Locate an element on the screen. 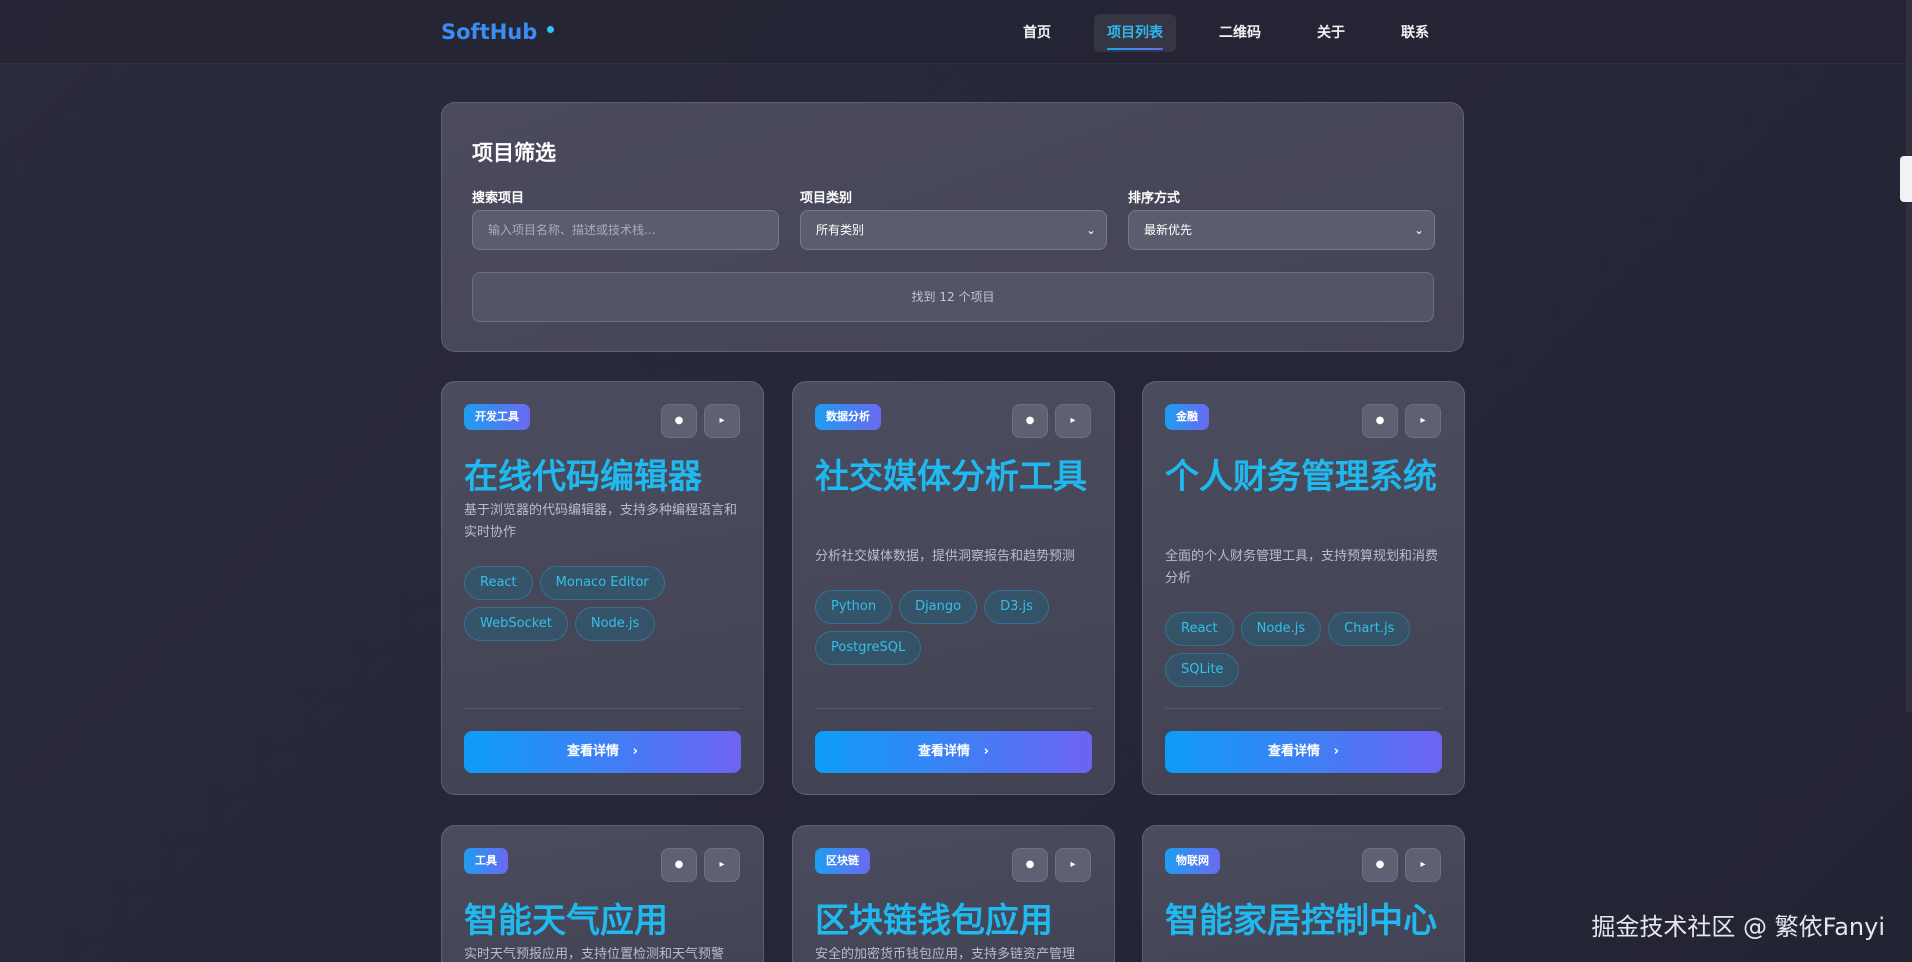  project-title: 个人财务管理系统 is located at coordinates (1310, 477).